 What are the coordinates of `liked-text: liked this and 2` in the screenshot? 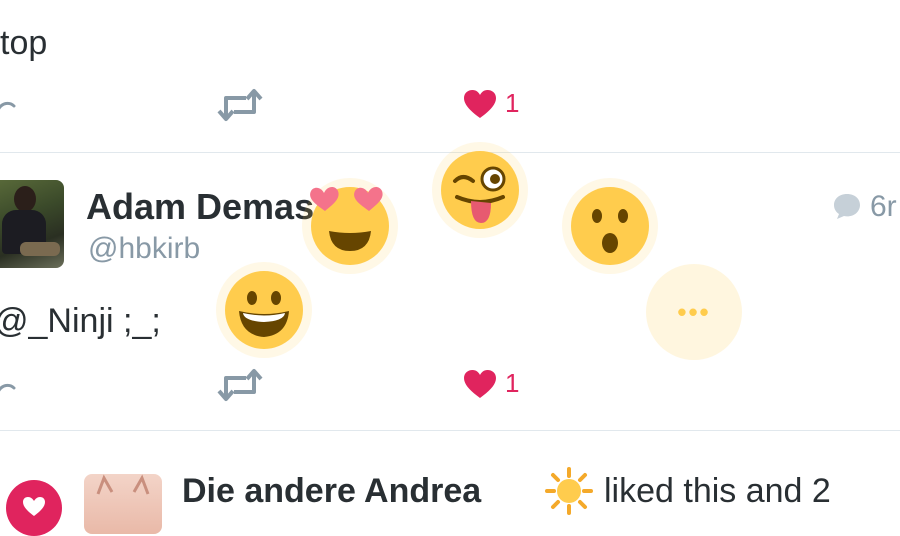 It's located at (717, 491).